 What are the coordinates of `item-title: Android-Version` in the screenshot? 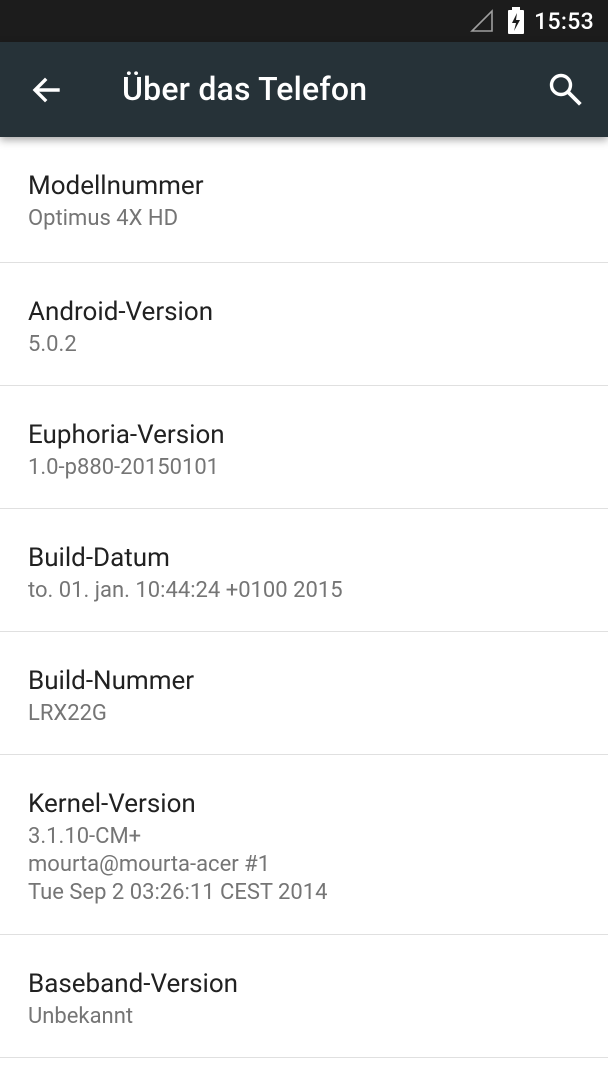 It's located at (121, 312).